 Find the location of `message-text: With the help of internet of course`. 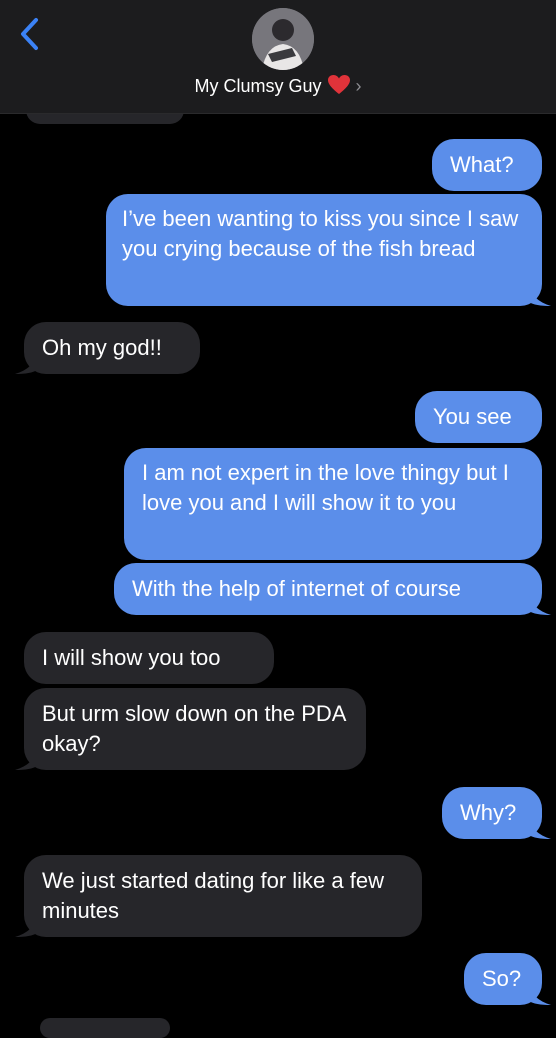

message-text: With the help of internet of course is located at coordinates (296, 588).